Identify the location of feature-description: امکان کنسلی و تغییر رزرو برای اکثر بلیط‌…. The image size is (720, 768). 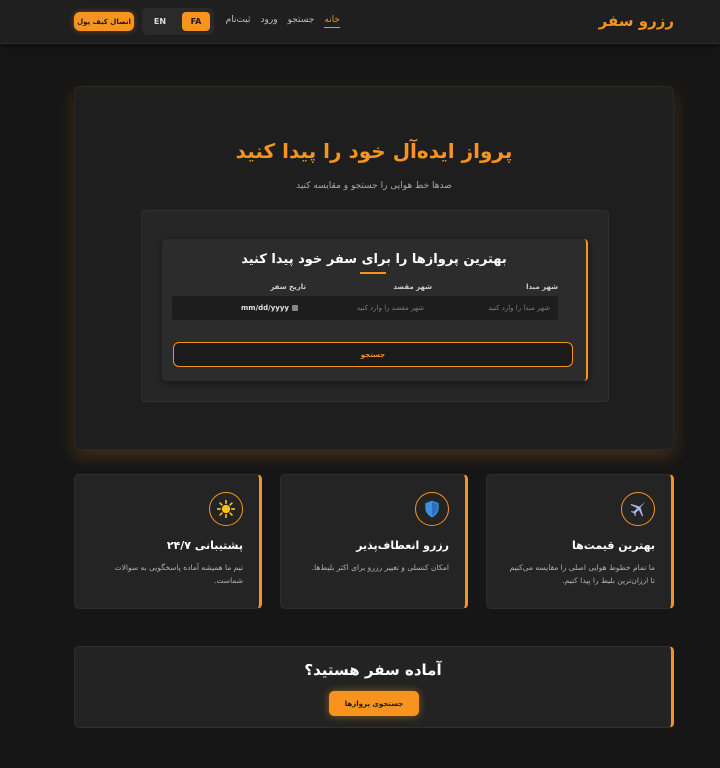
(380, 567).